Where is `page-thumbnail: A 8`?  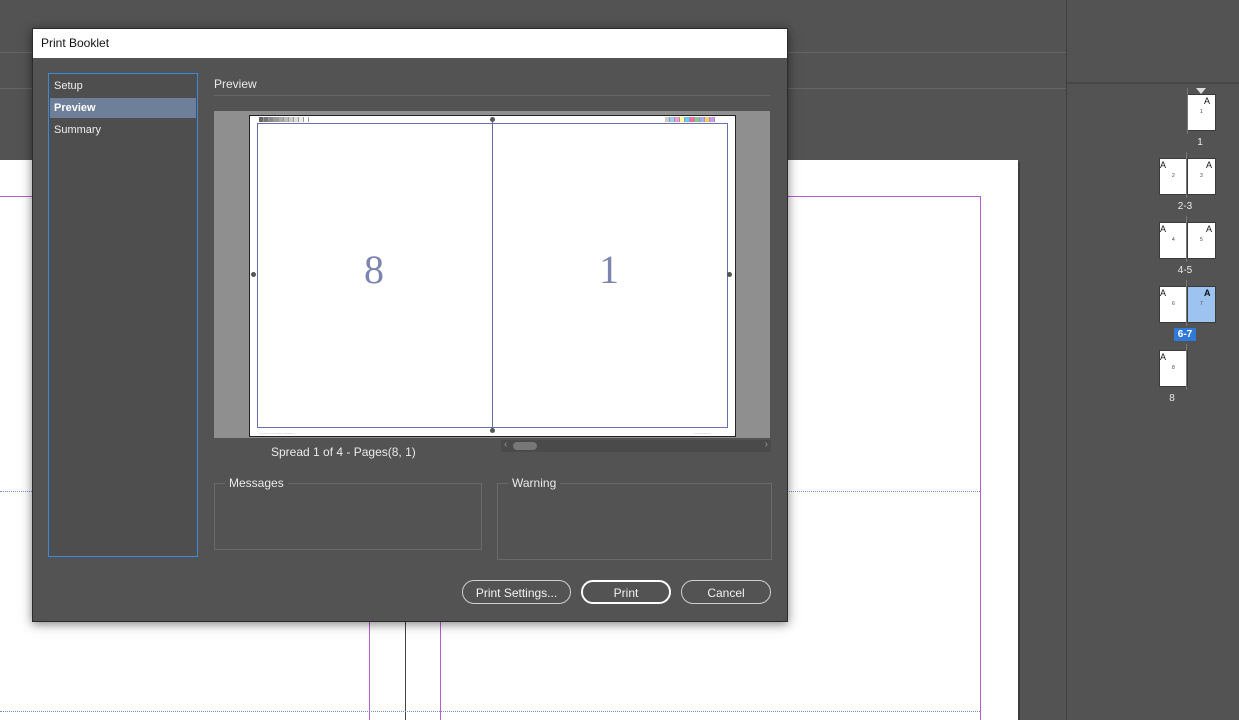 page-thumbnail: A 8 is located at coordinates (1173, 368).